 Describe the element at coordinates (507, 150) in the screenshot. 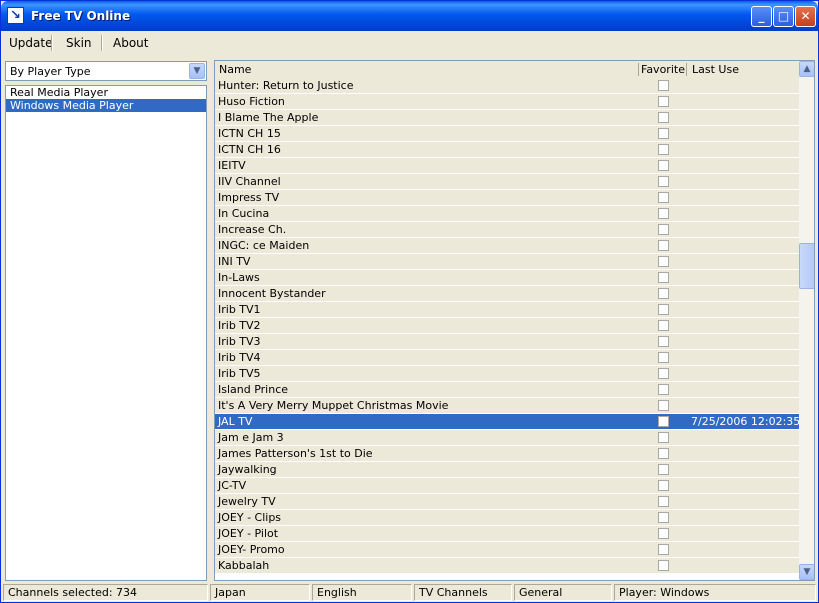

I see `table-row: ICTN CH 16` at that location.